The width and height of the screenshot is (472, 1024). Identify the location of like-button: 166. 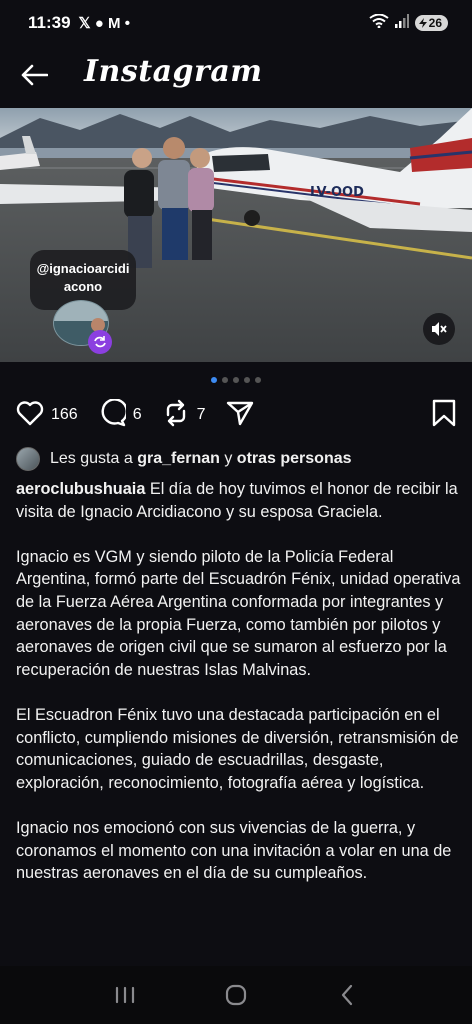
(47, 415).